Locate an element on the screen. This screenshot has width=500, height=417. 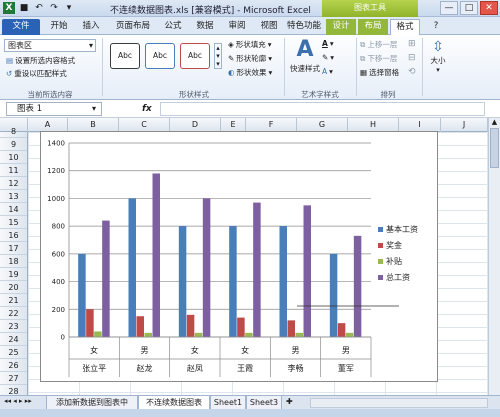
bar-补贴-李畅 is located at coordinates (299, 334).